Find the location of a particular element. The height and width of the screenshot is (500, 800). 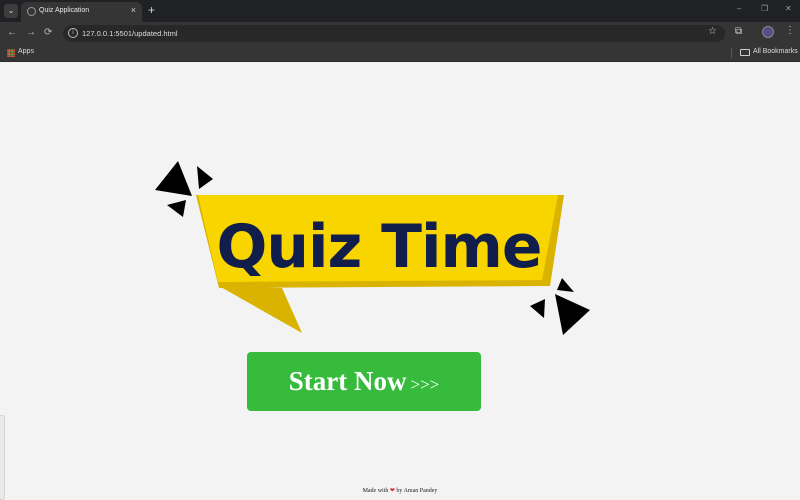

start-button-arrows: >>> is located at coordinates (425, 384).